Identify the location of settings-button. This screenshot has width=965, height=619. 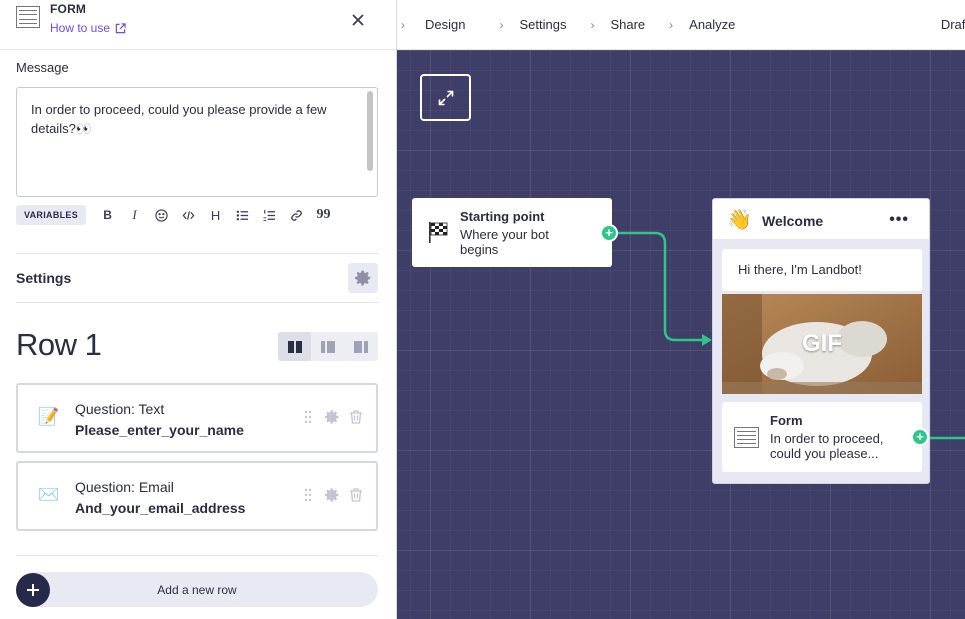
(363, 278).